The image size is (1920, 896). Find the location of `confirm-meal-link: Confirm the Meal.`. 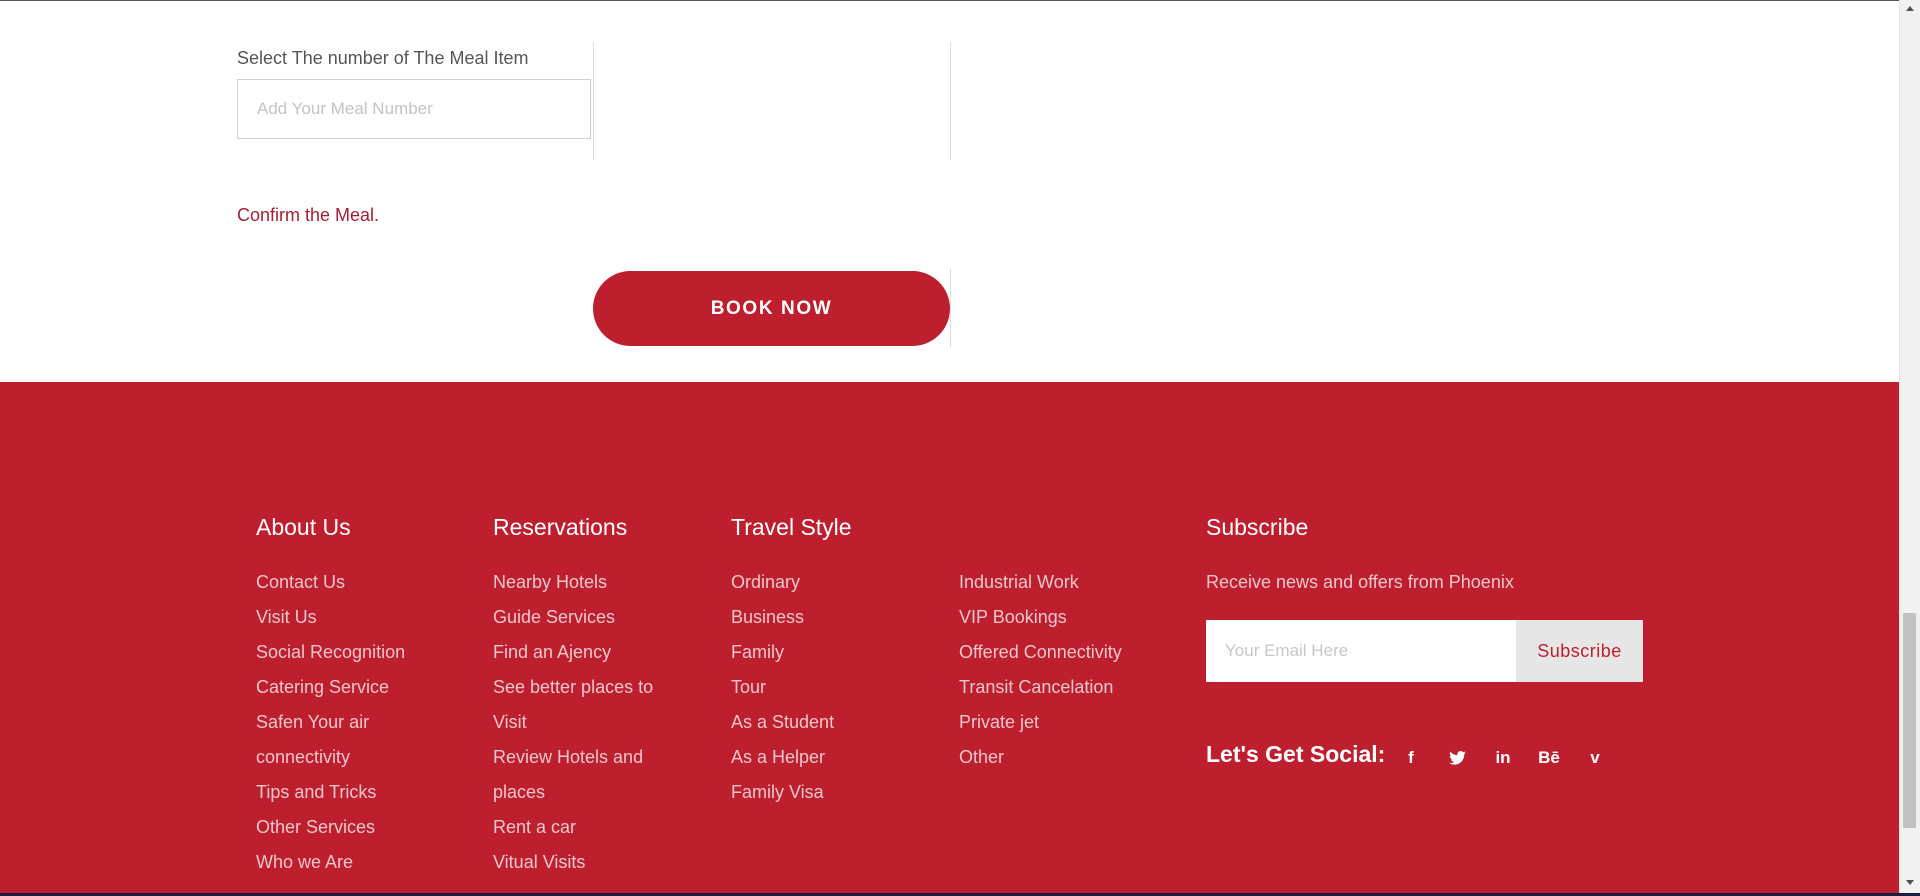

confirm-meal-link: Confirm the Meal. is located at coordinates (308, 215).